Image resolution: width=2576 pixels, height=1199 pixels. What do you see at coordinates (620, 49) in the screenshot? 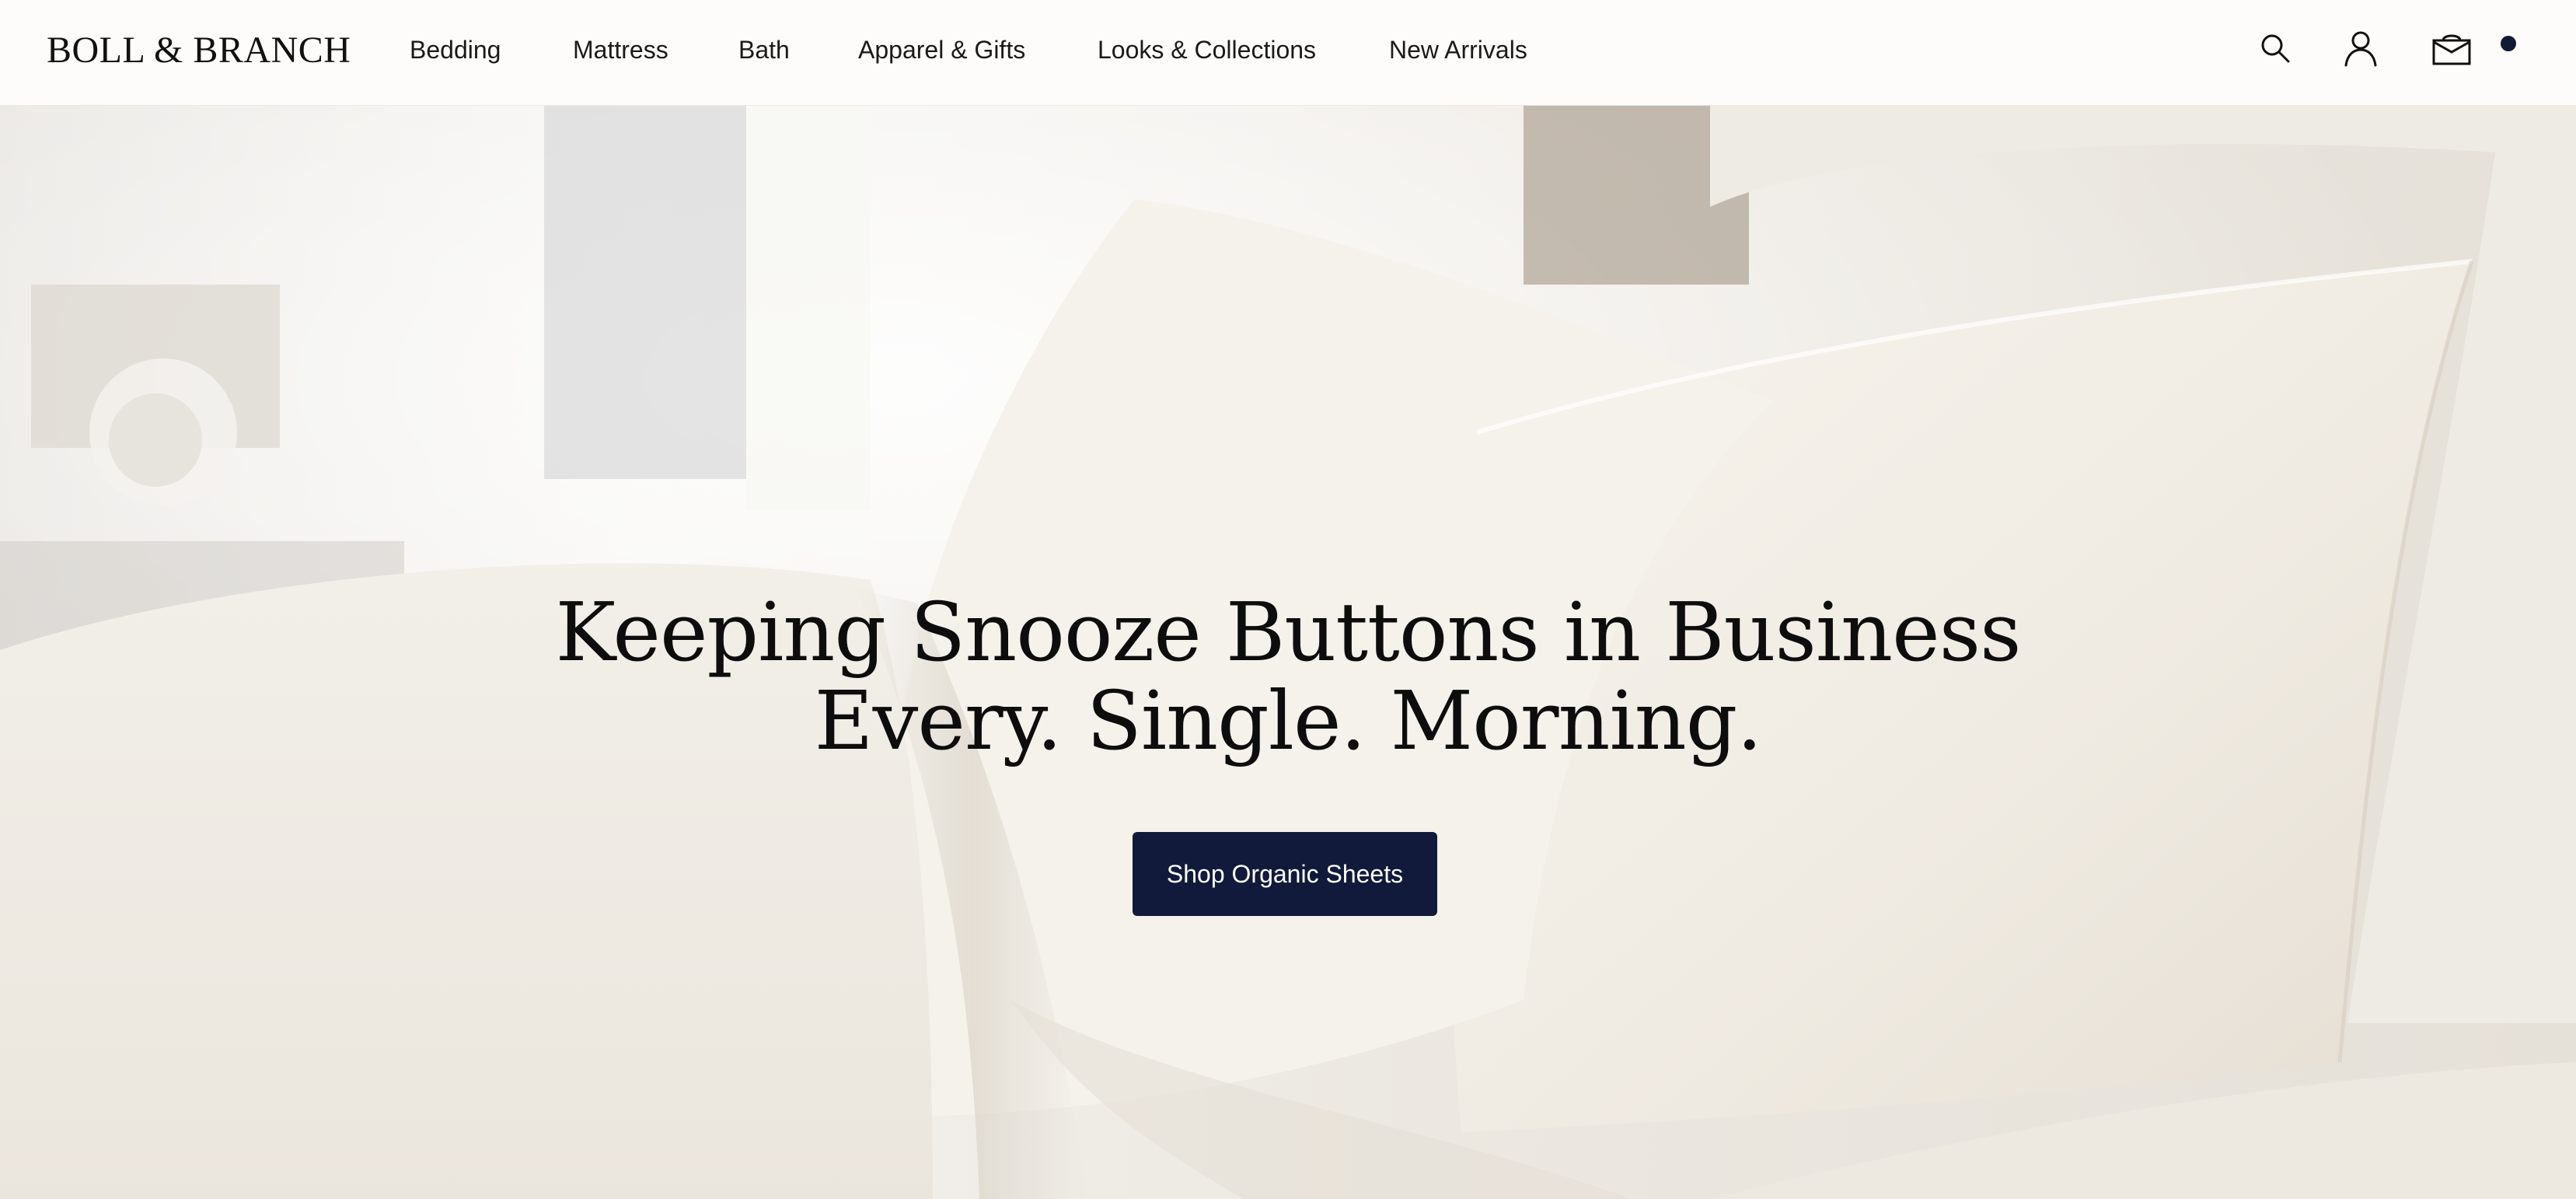
I see `nav-item-mattress: Mattress` at bounding box center [620, 49].